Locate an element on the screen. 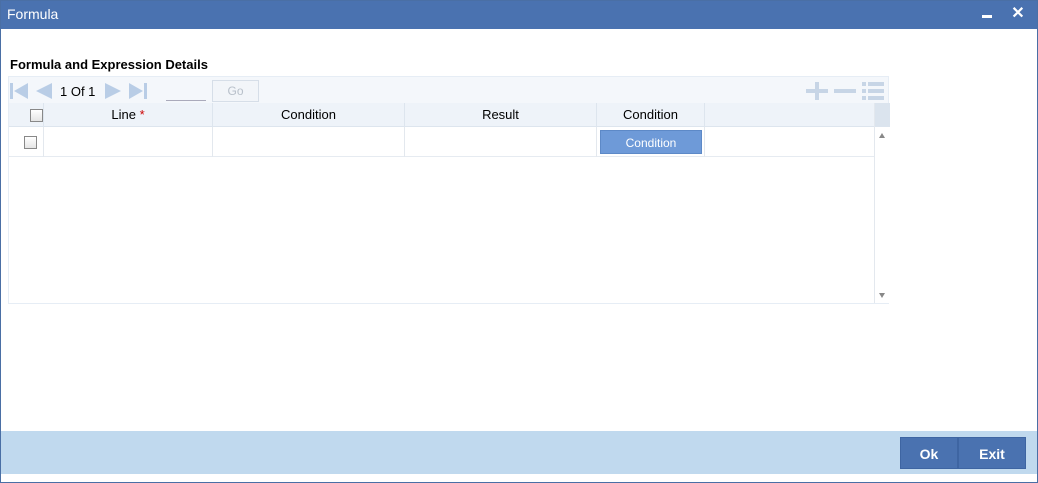  minimize-button is located at coordinates (987, 14).